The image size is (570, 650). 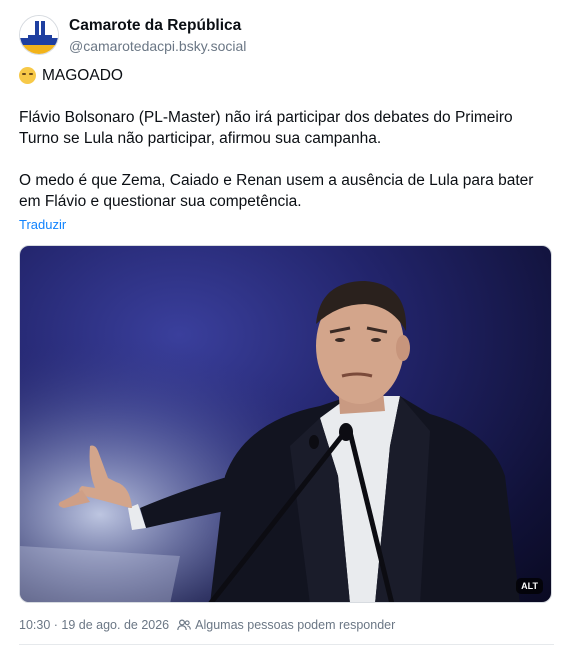 What do you see at coordinates (94, 625) in the screenshot?
I see `post-timestamp: 10:30 · 19 de ago. de 2026` at bounding box center [94, 625].